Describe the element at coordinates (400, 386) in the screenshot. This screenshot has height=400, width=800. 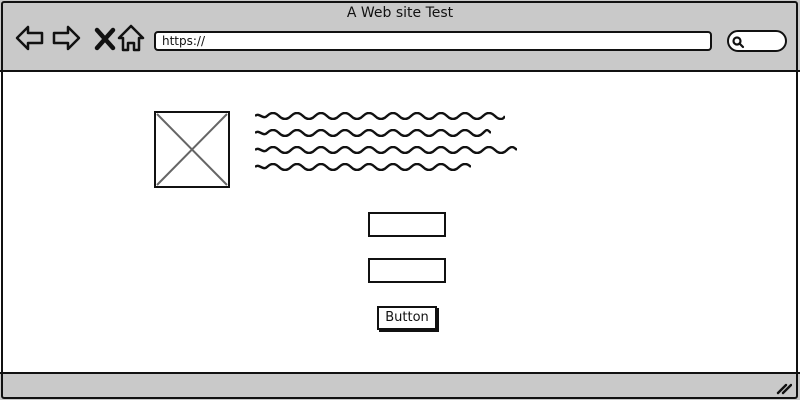
I see `status-bar` at that location.